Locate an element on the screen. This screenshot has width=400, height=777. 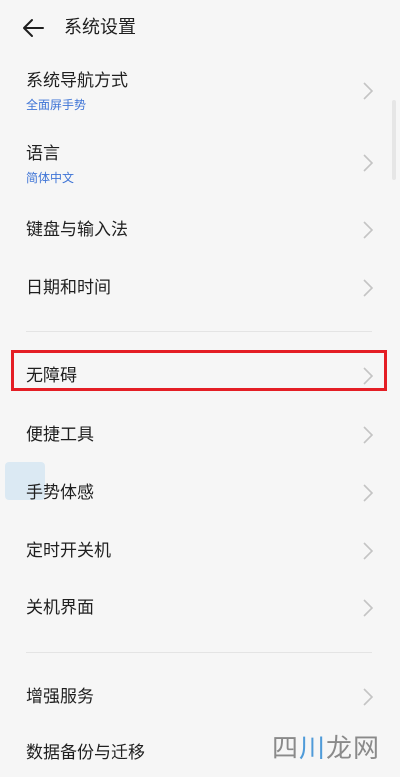
top-bar: 系统设置 is located at coordinates (200, 28).